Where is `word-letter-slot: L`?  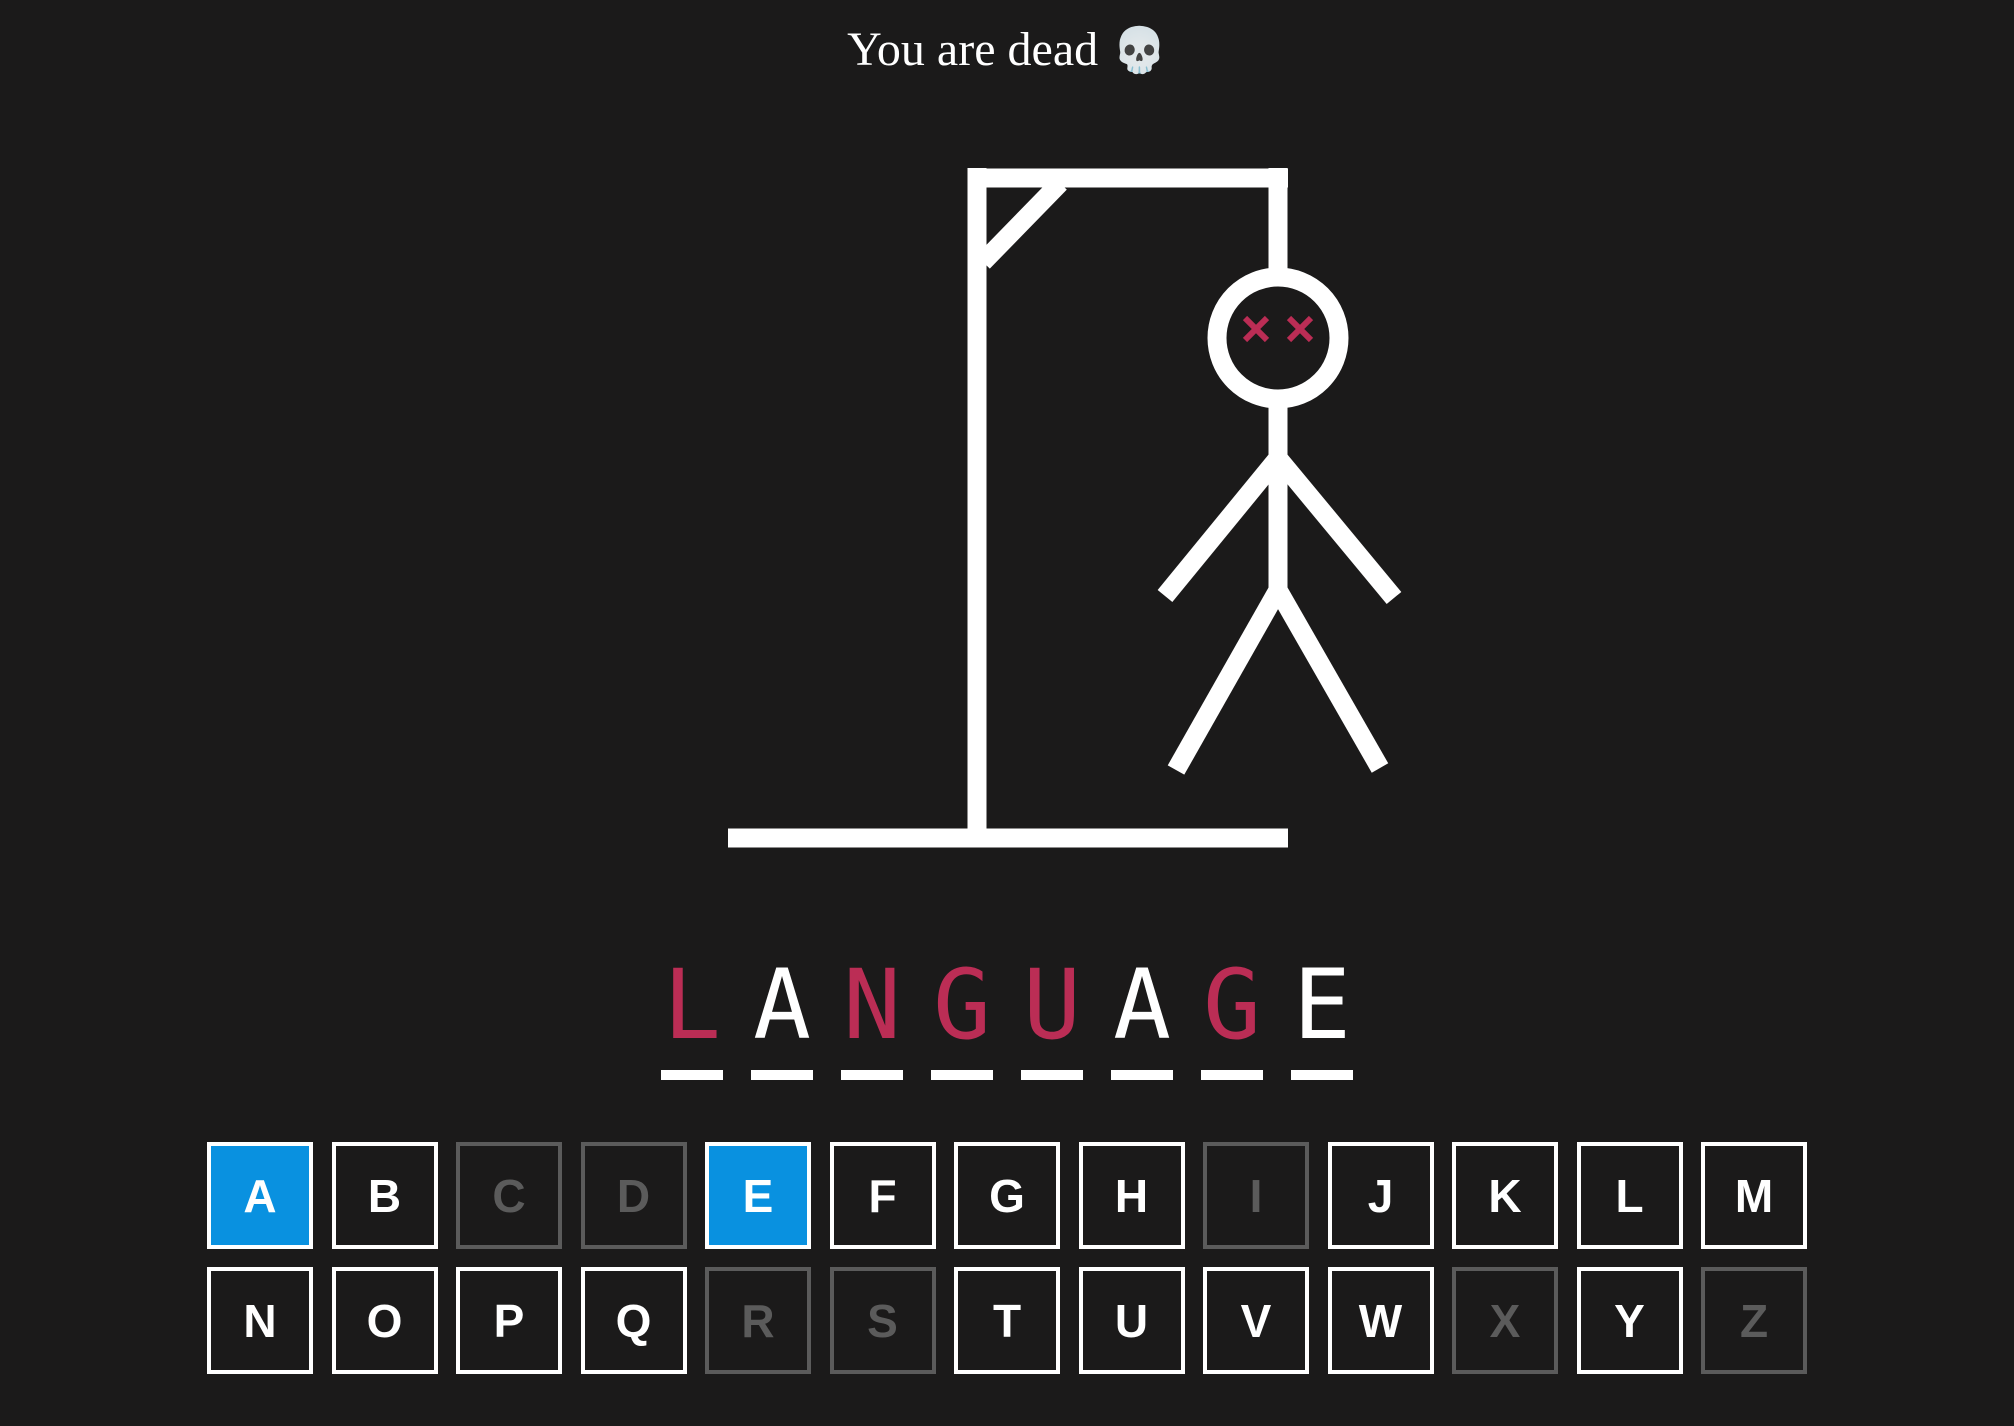
word-letter-slot: L is located at coordinates (692, 1015).